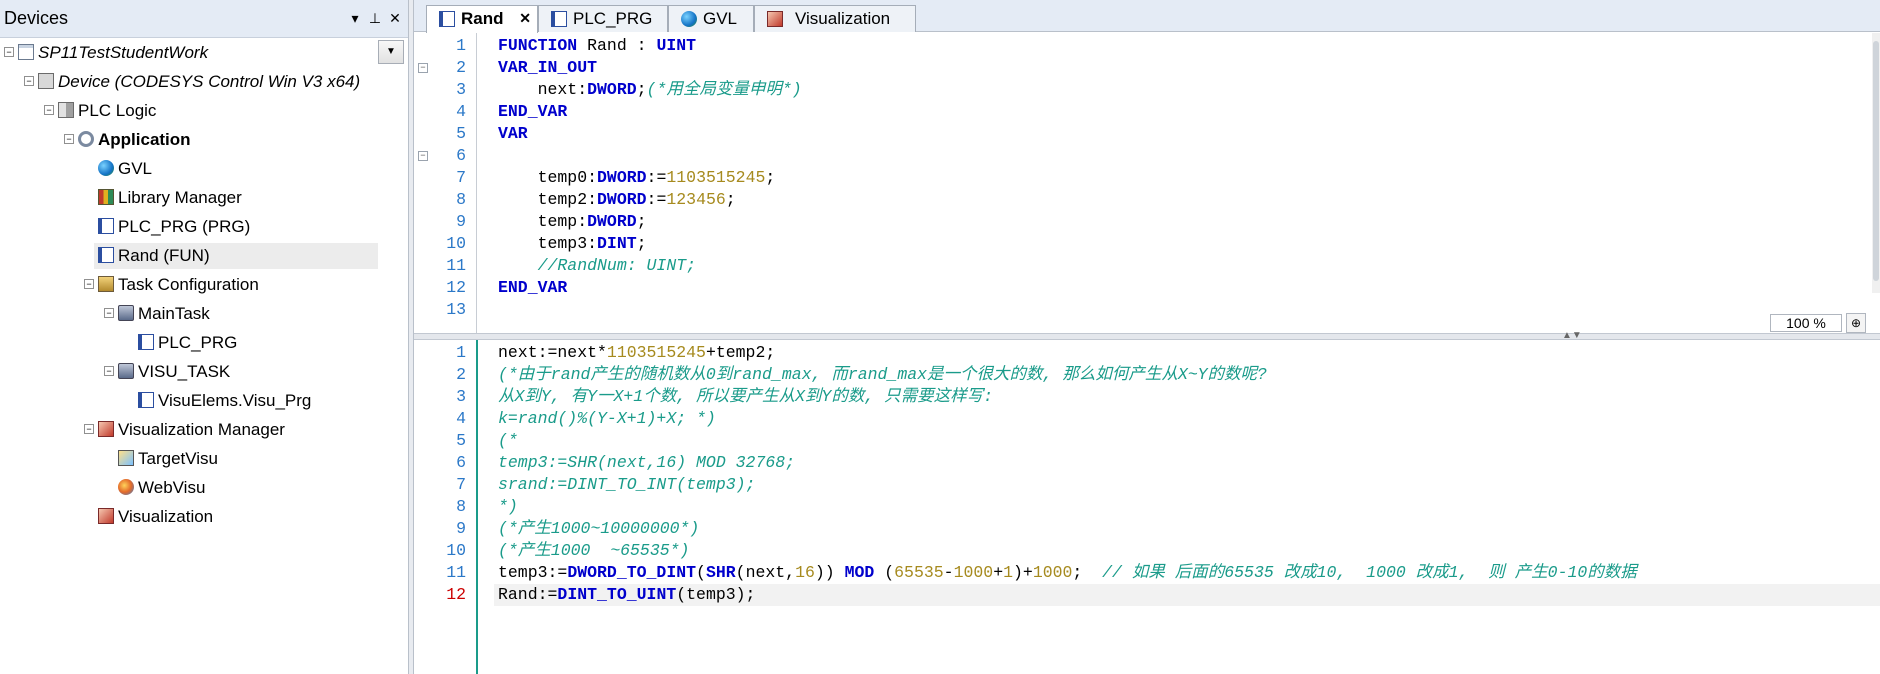 The image size is (1880, 674). What do you see at coordinates (106, 53) in the screenshot?
I see `tree-node: − SP11TestStudentWork` at bounding box center [106, 53].